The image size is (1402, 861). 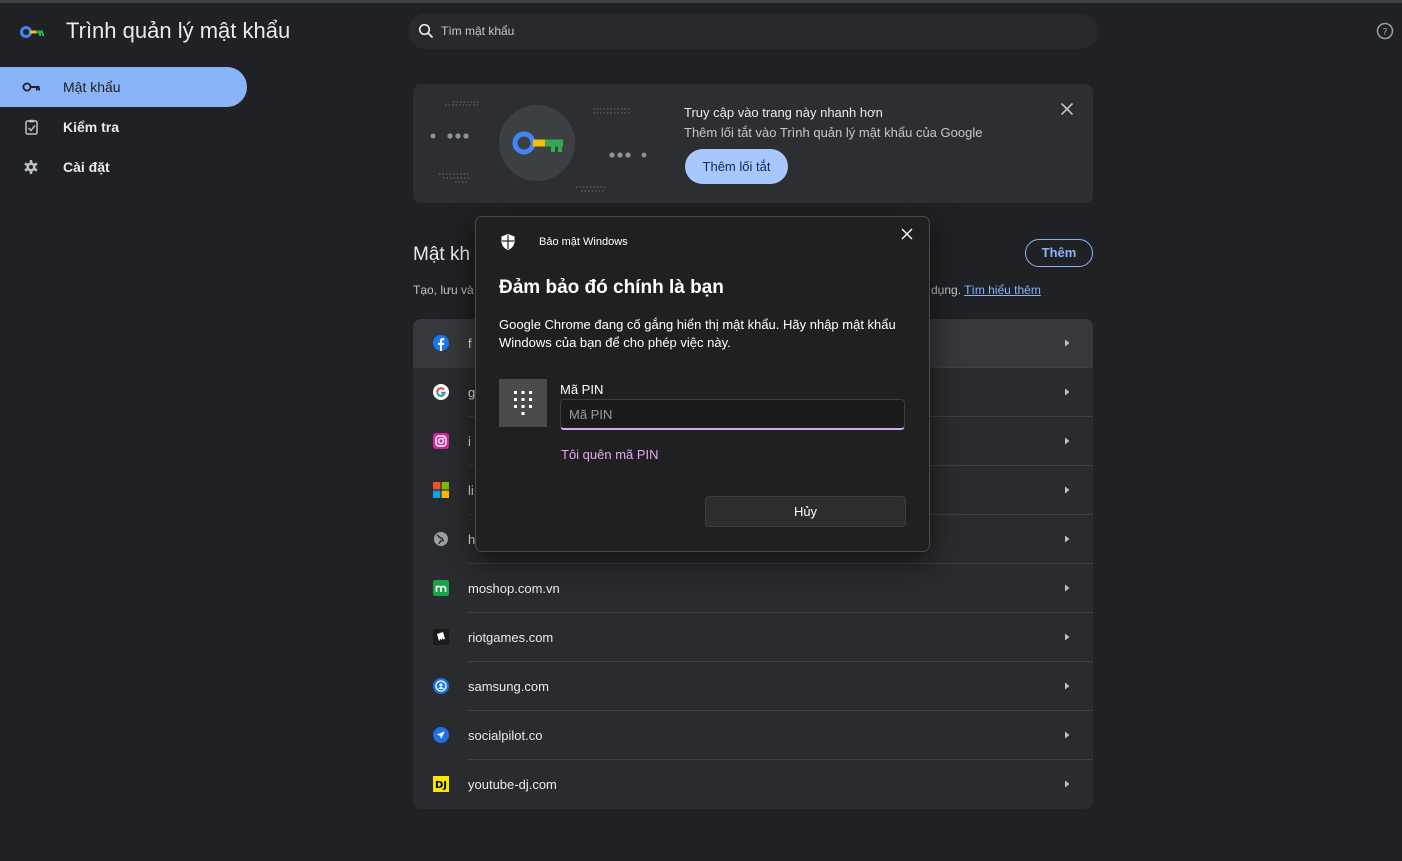 I want to click on forgot-pin-link: Tôi quên mã PIN, so click(x=610, y=454).